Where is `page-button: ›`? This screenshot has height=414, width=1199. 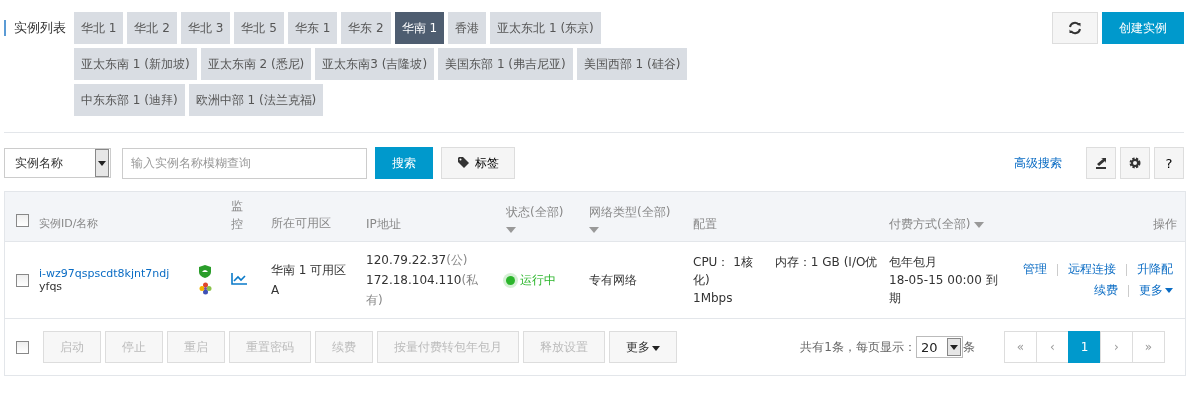
page-button: › is located at coordinates (1116, 347).